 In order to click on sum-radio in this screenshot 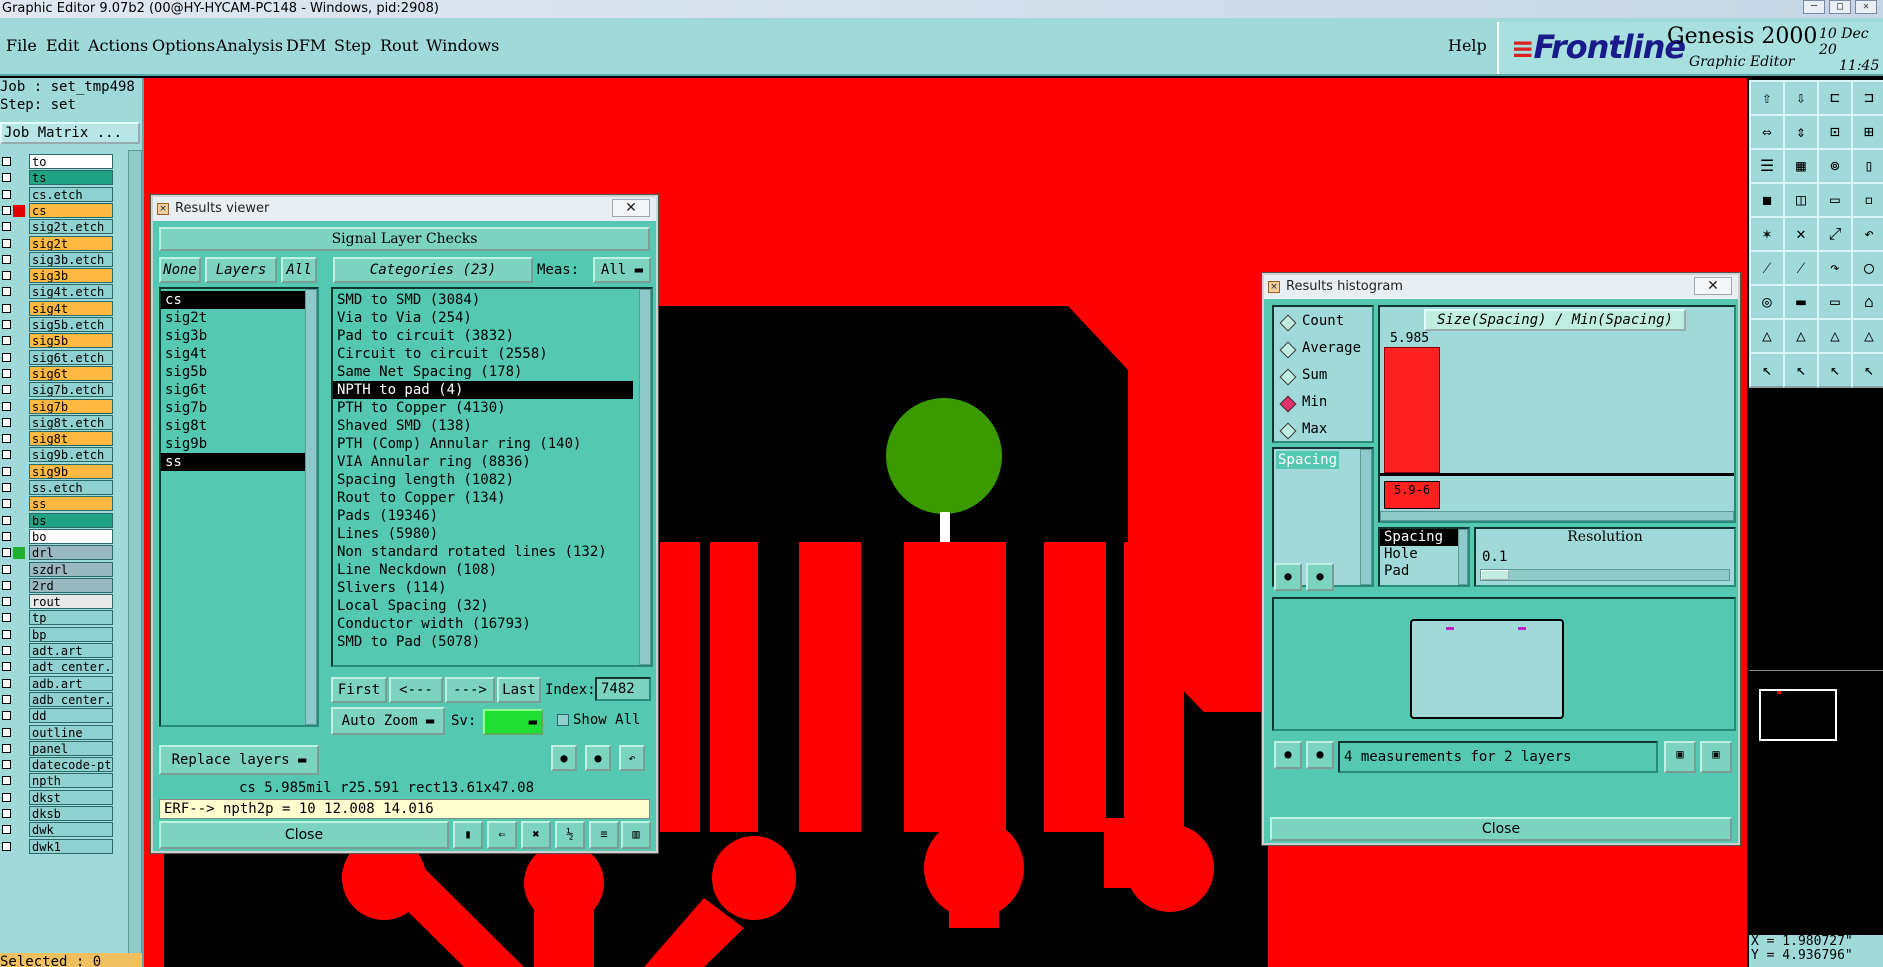, I will do `click(1288, 377)`.